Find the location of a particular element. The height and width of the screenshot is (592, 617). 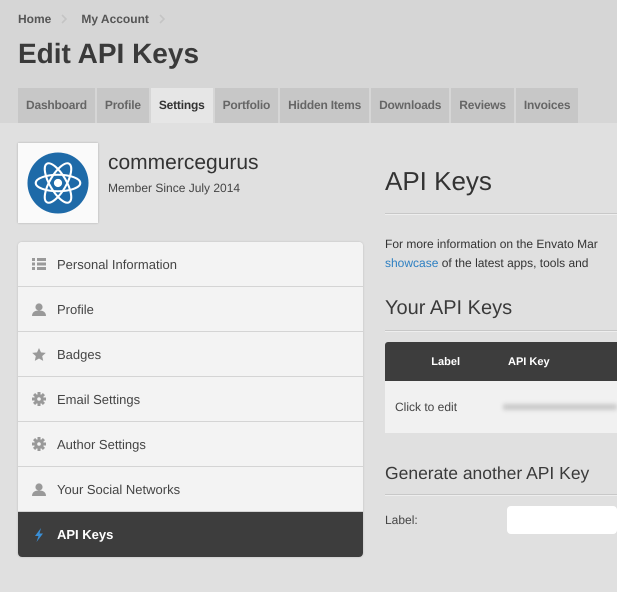

star-icon is located at coordinates (39, 354).